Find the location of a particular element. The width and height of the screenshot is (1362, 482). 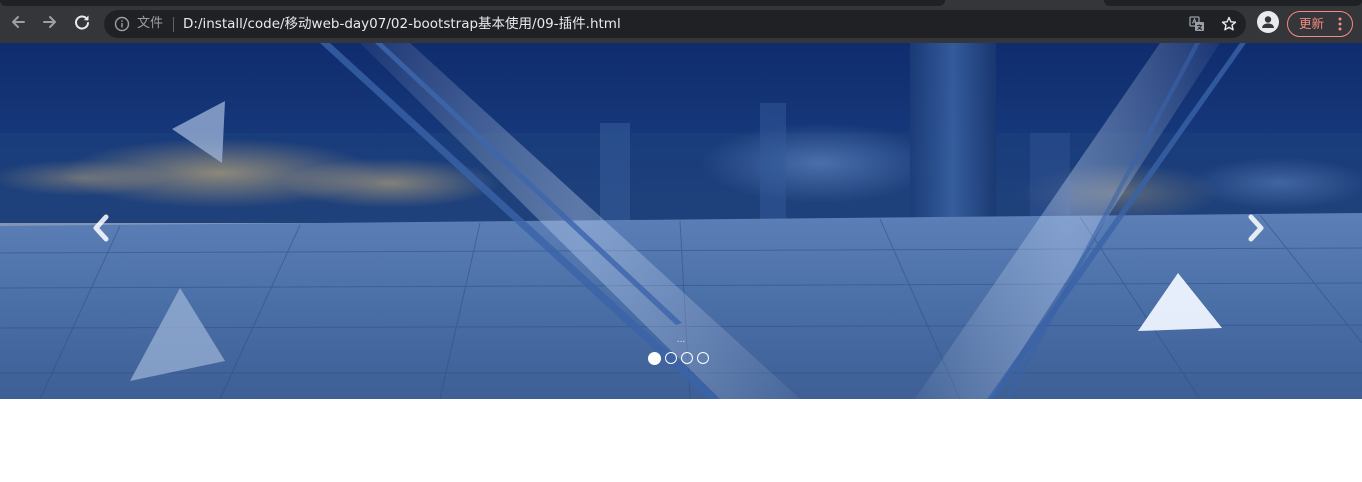

translate-button is located at coordinates (1197, 24).